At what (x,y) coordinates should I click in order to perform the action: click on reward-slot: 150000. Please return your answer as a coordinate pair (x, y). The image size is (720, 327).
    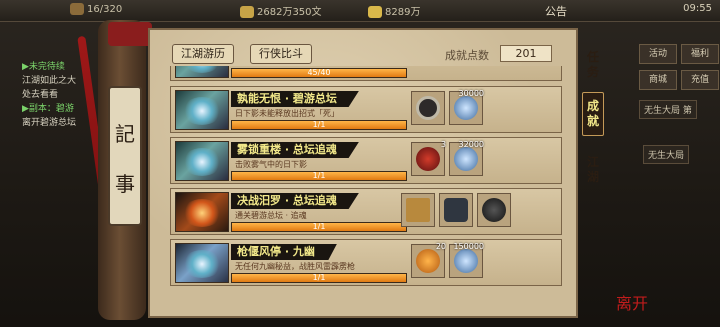
    Looking at the image, I should click on (466, 260).